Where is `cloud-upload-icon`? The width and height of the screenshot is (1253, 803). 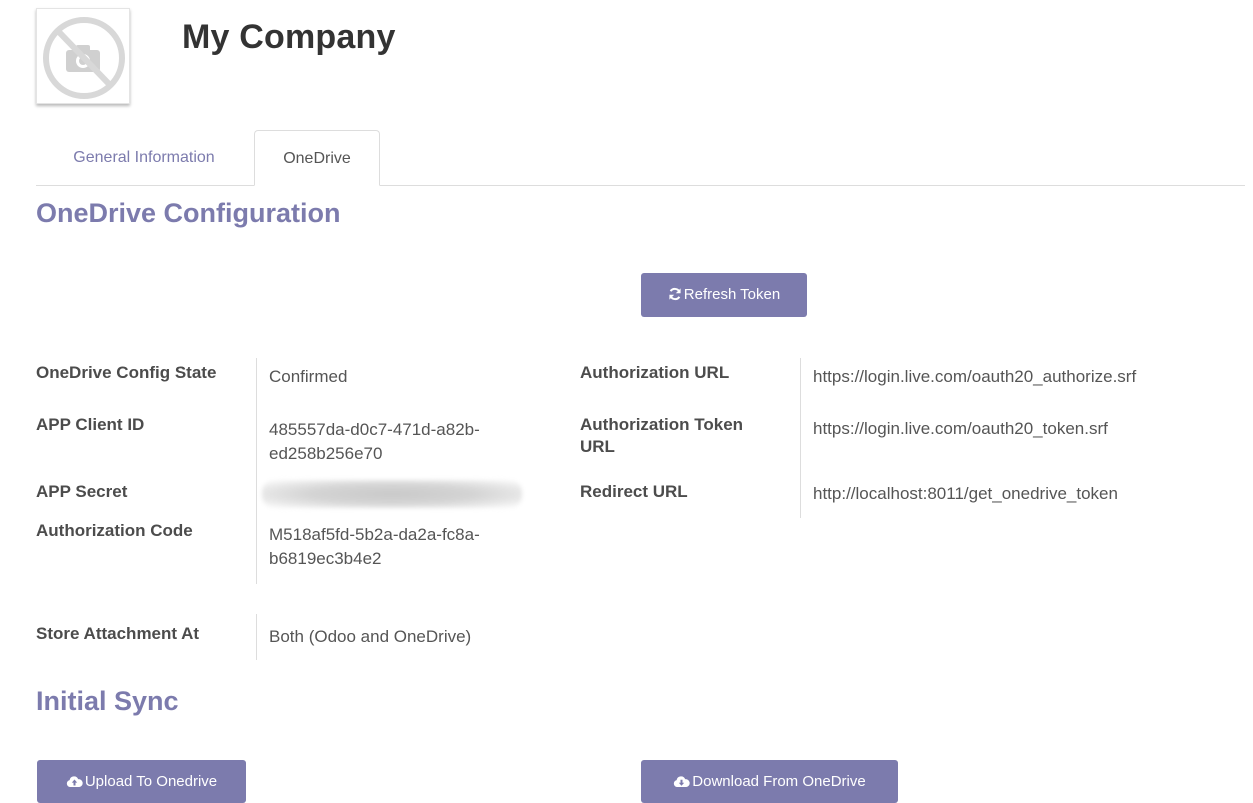 cloud-upload-icon is located at coordinates (74, 781).